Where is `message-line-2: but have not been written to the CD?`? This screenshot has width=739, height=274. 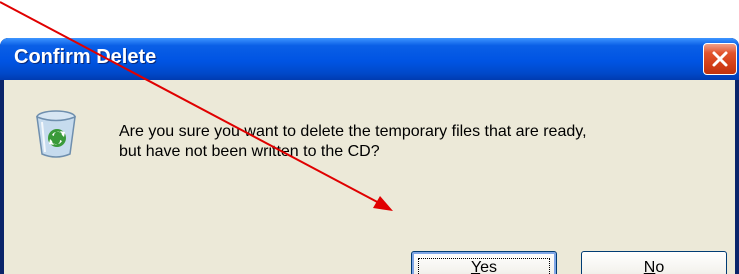
message-line-2: but have not been written to the CD? is located at coordinates (249, 151).